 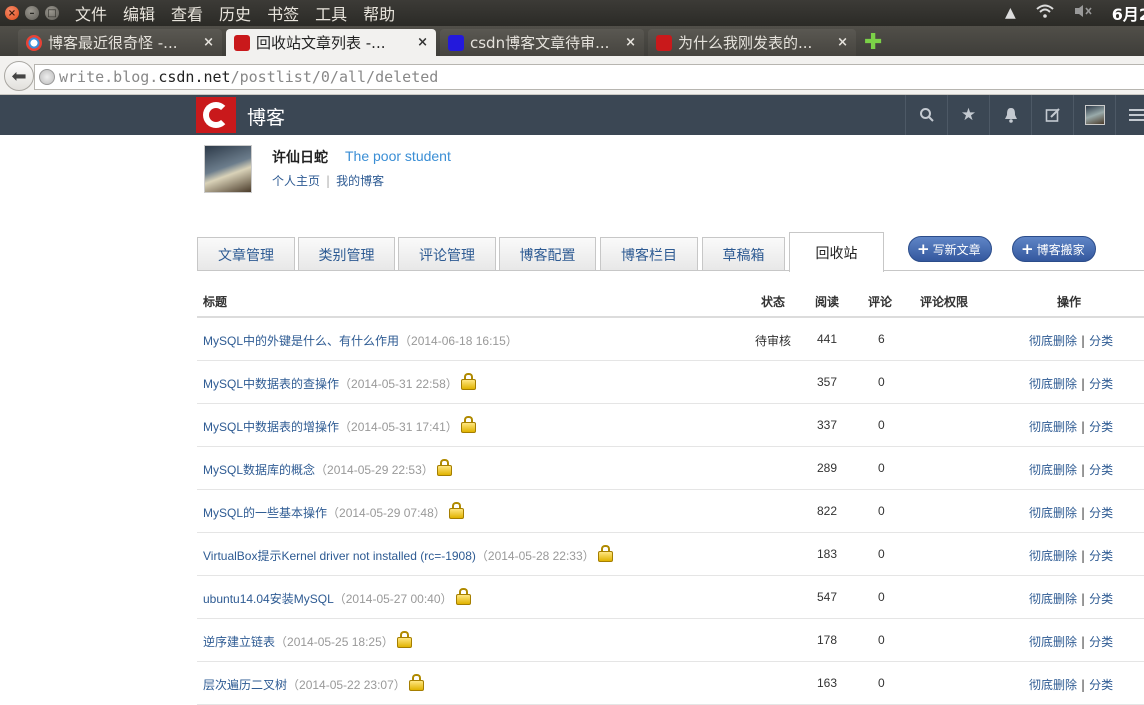 What do you see at coordinates (1129, 115) in the screenshot?
I see `menu-icon` at bounding box center [1129, 115].